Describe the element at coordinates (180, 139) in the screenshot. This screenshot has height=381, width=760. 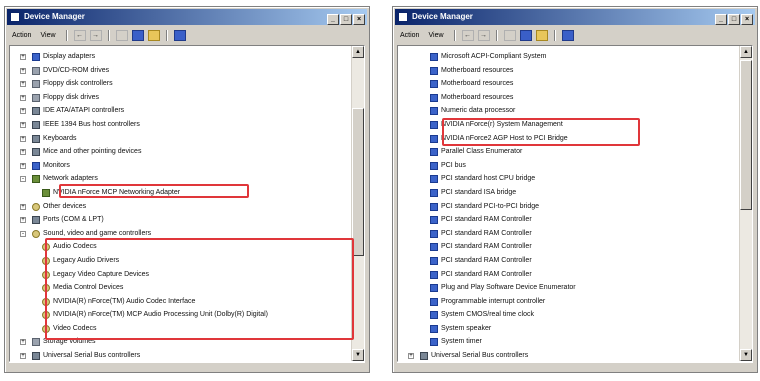
I see `tree-item: + Keyboards` at that location.